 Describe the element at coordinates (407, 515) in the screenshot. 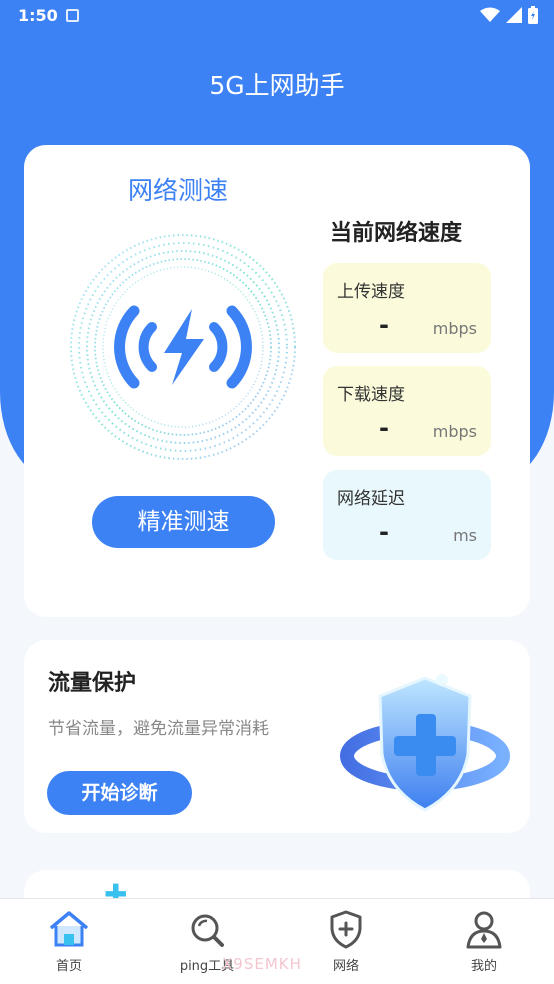

I see `latency-box: 网络延迟 - ms` at that location.